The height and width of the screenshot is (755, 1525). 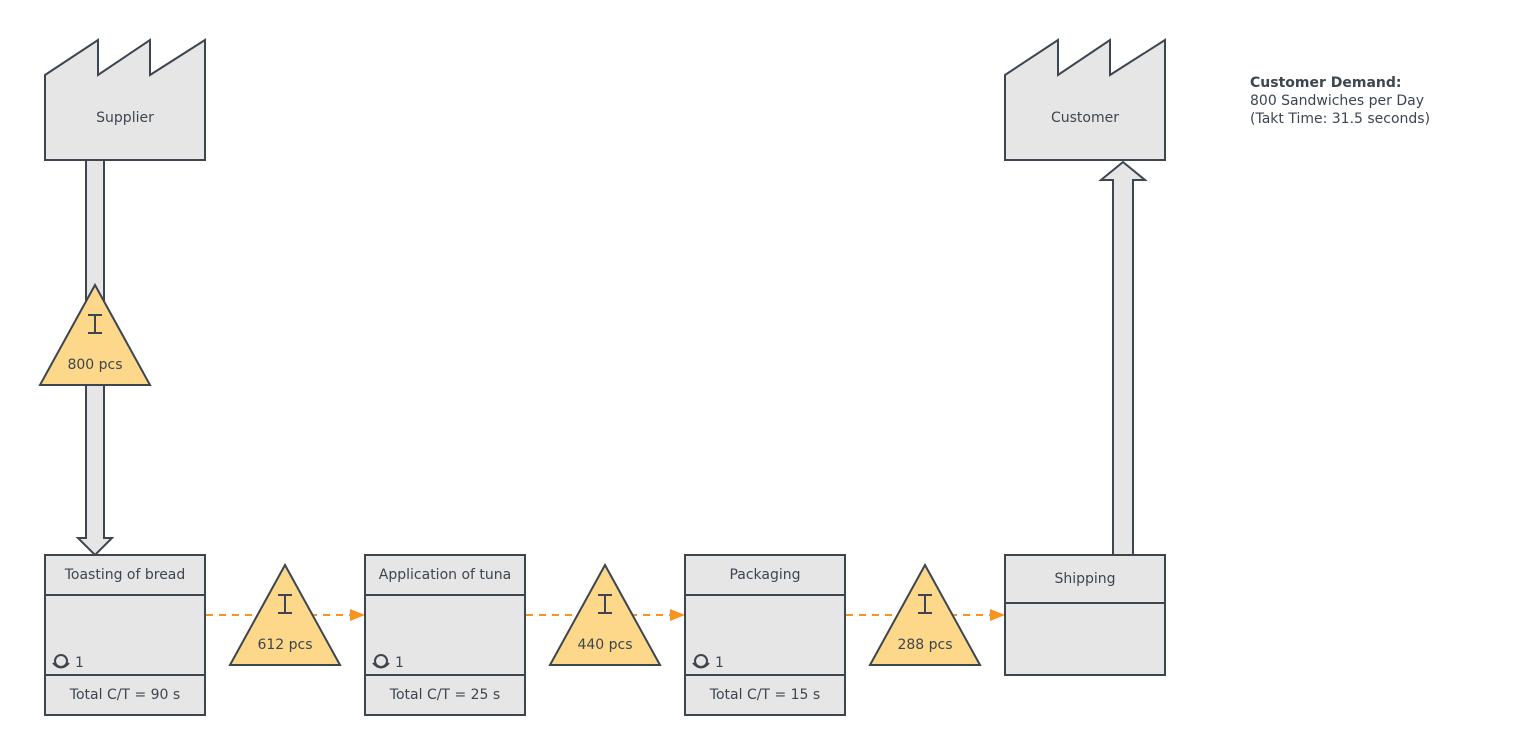 I want to click on customer-label: Customer, so click(x=1085, y=118).